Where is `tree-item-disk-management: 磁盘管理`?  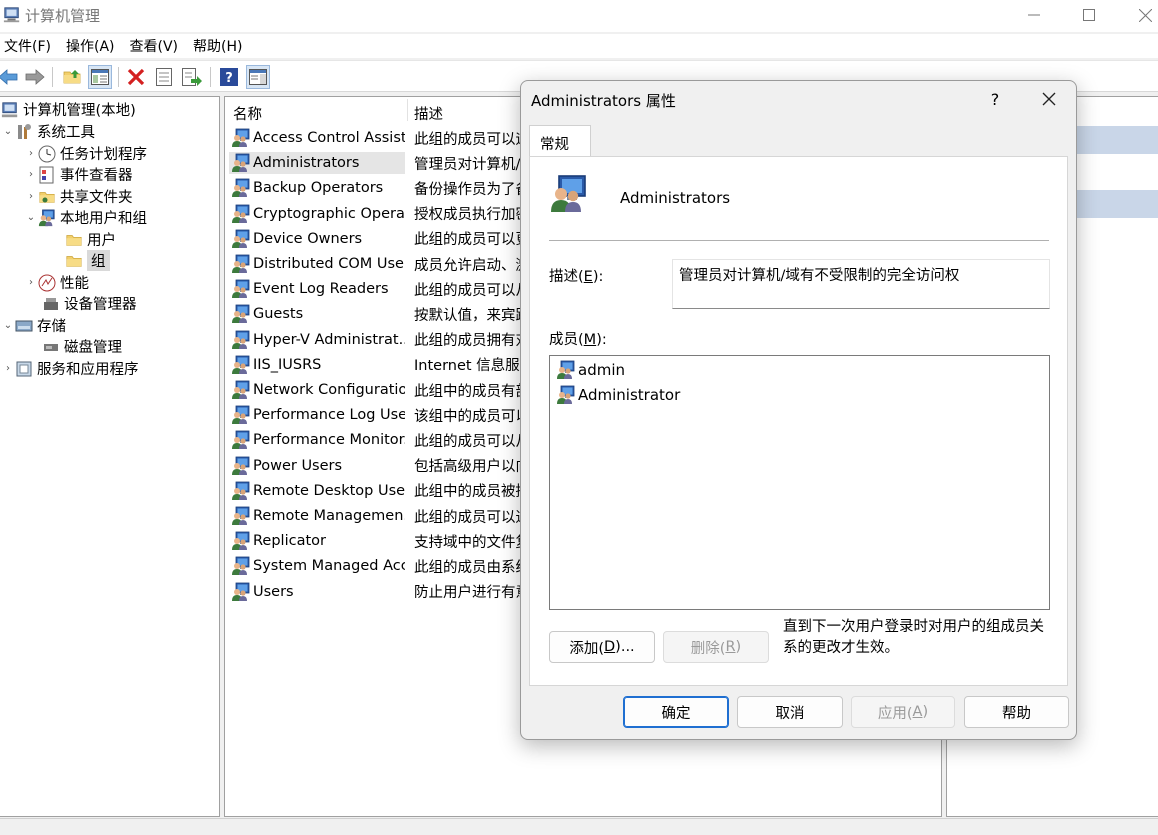
tree-item-disk-management: 磁盘管理 is located at coordinates (81, 346).